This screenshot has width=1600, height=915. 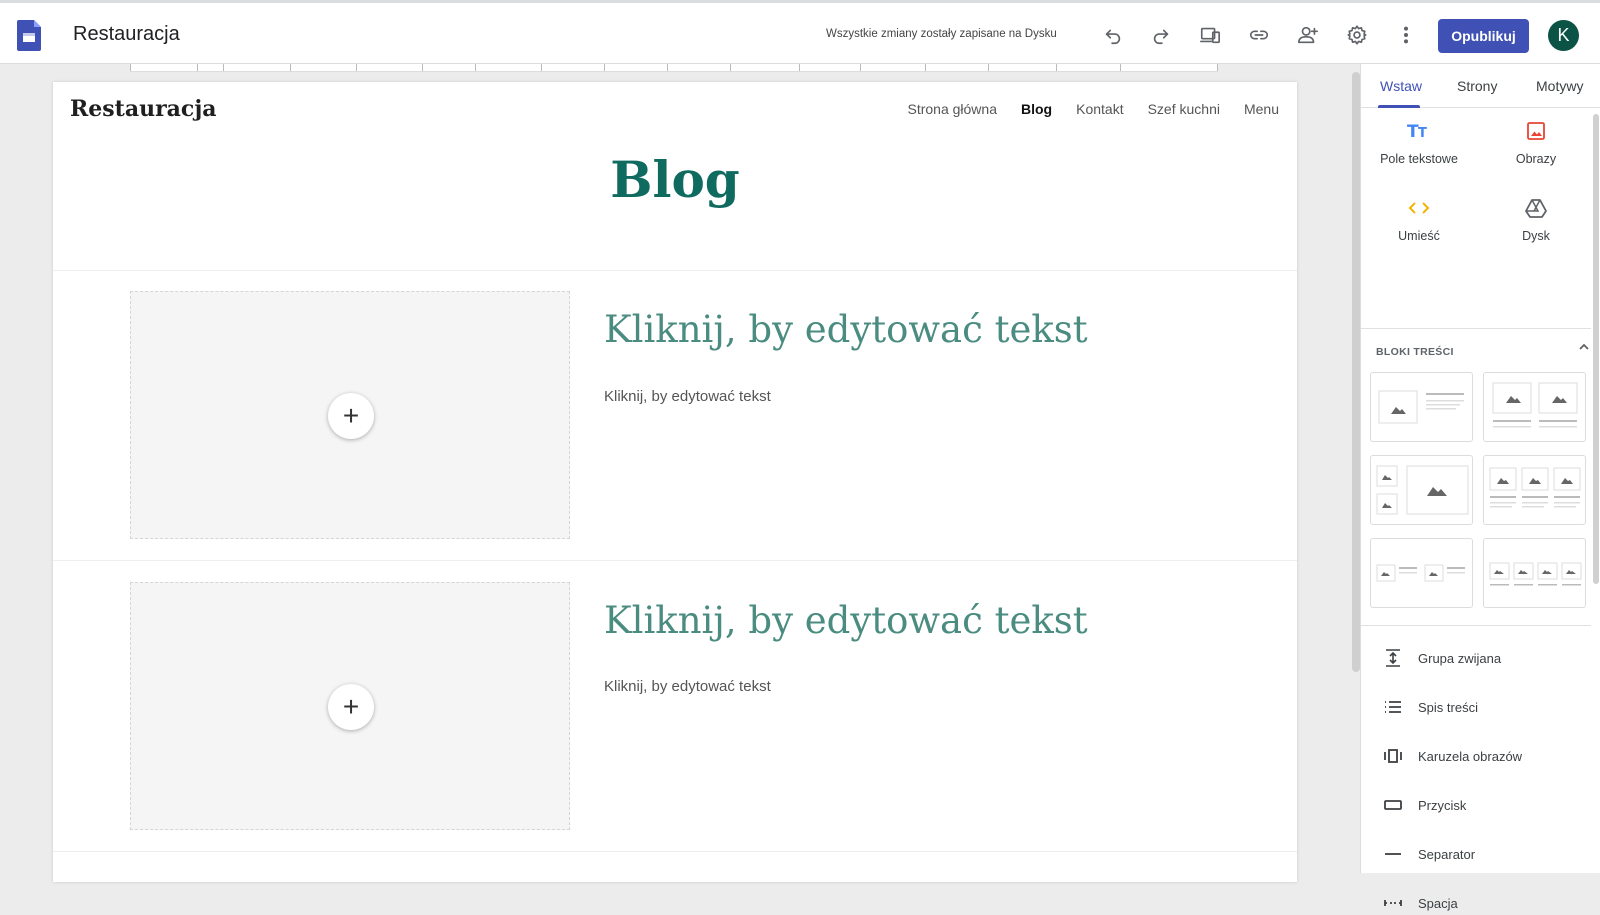 I want to click on divider-label: Separator, so click(x=1447, y=854).